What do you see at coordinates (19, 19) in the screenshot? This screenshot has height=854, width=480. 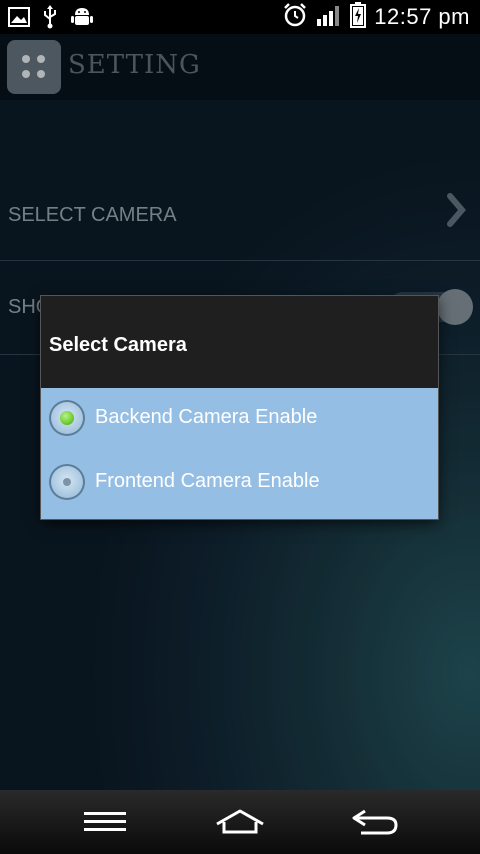 I see `gallery-icon` at bounding box center [19, 19].